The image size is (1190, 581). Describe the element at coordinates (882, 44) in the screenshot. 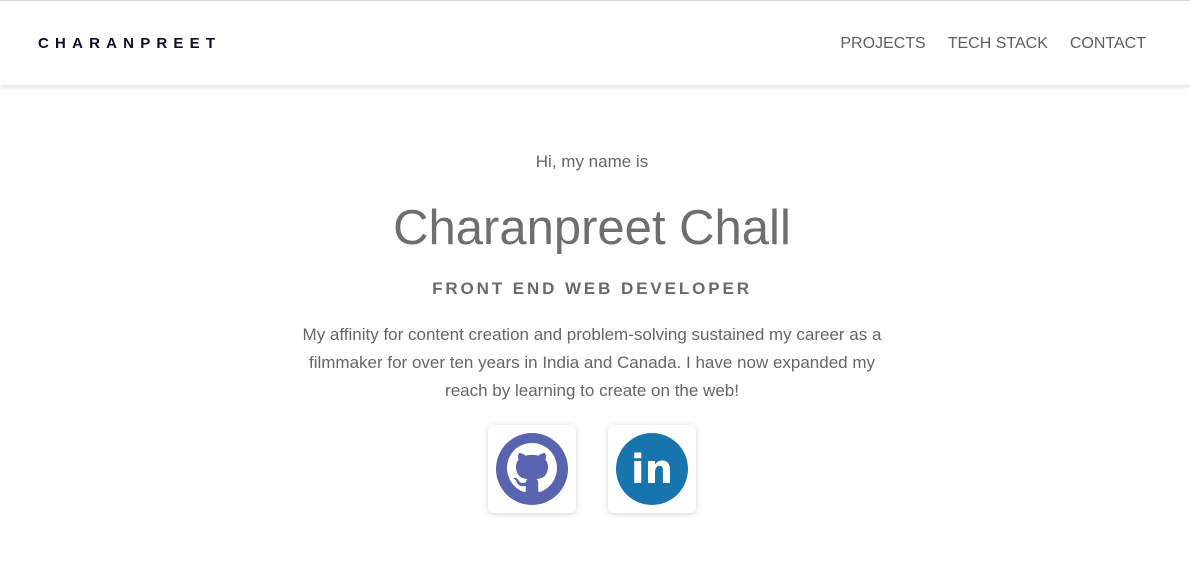

I see `nav-link-projects: PROJECTS` at that location.